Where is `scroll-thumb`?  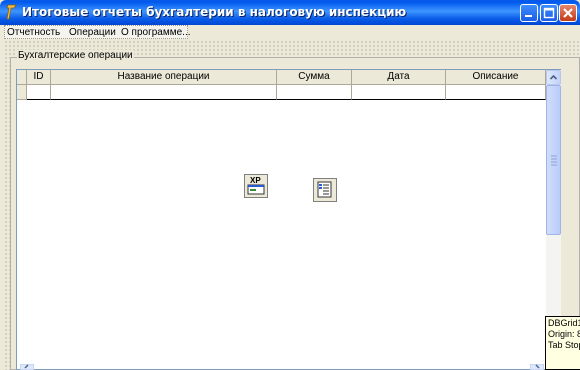
scroll-thumb is located at coordinates (553, 160).